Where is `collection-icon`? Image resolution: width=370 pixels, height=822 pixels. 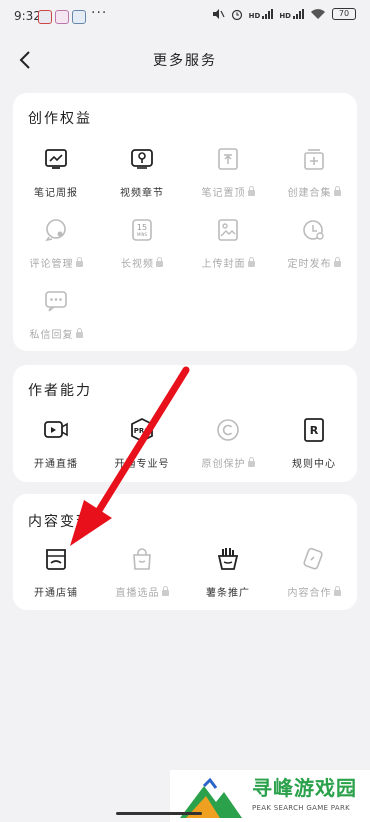 collection-icon is located at coordinates (314, 159).